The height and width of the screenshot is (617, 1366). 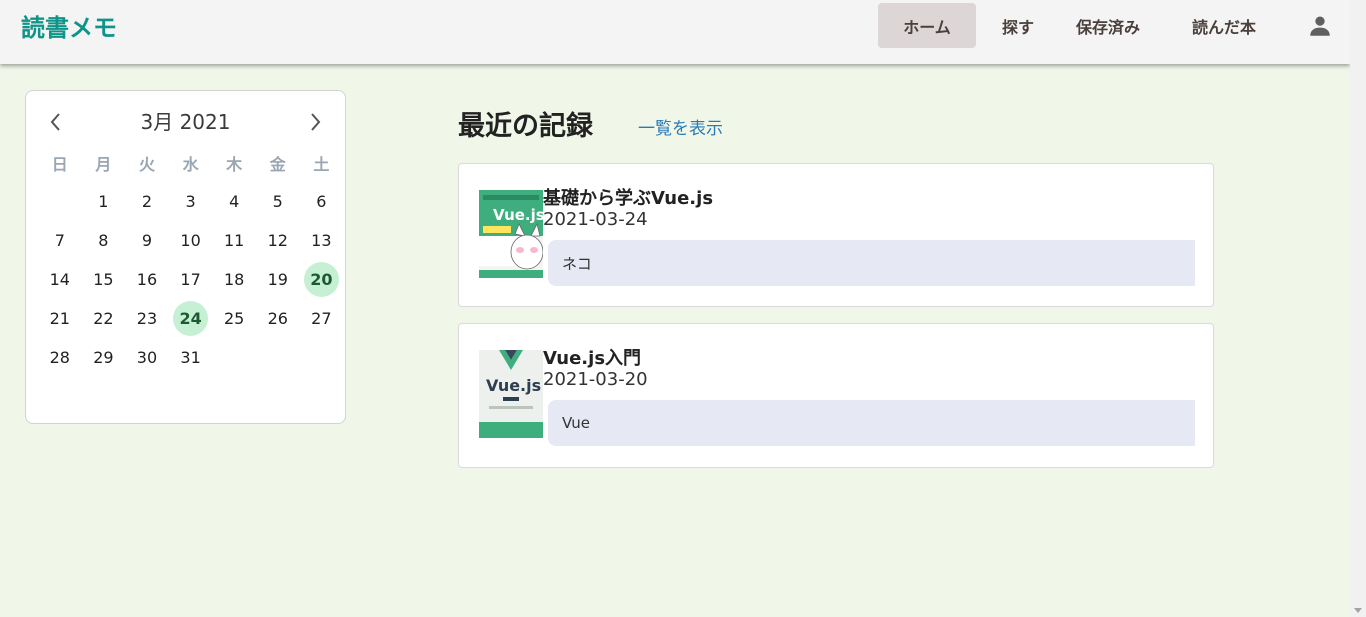 I want to click on calendar-day: 7, so click(x=60, y=240).